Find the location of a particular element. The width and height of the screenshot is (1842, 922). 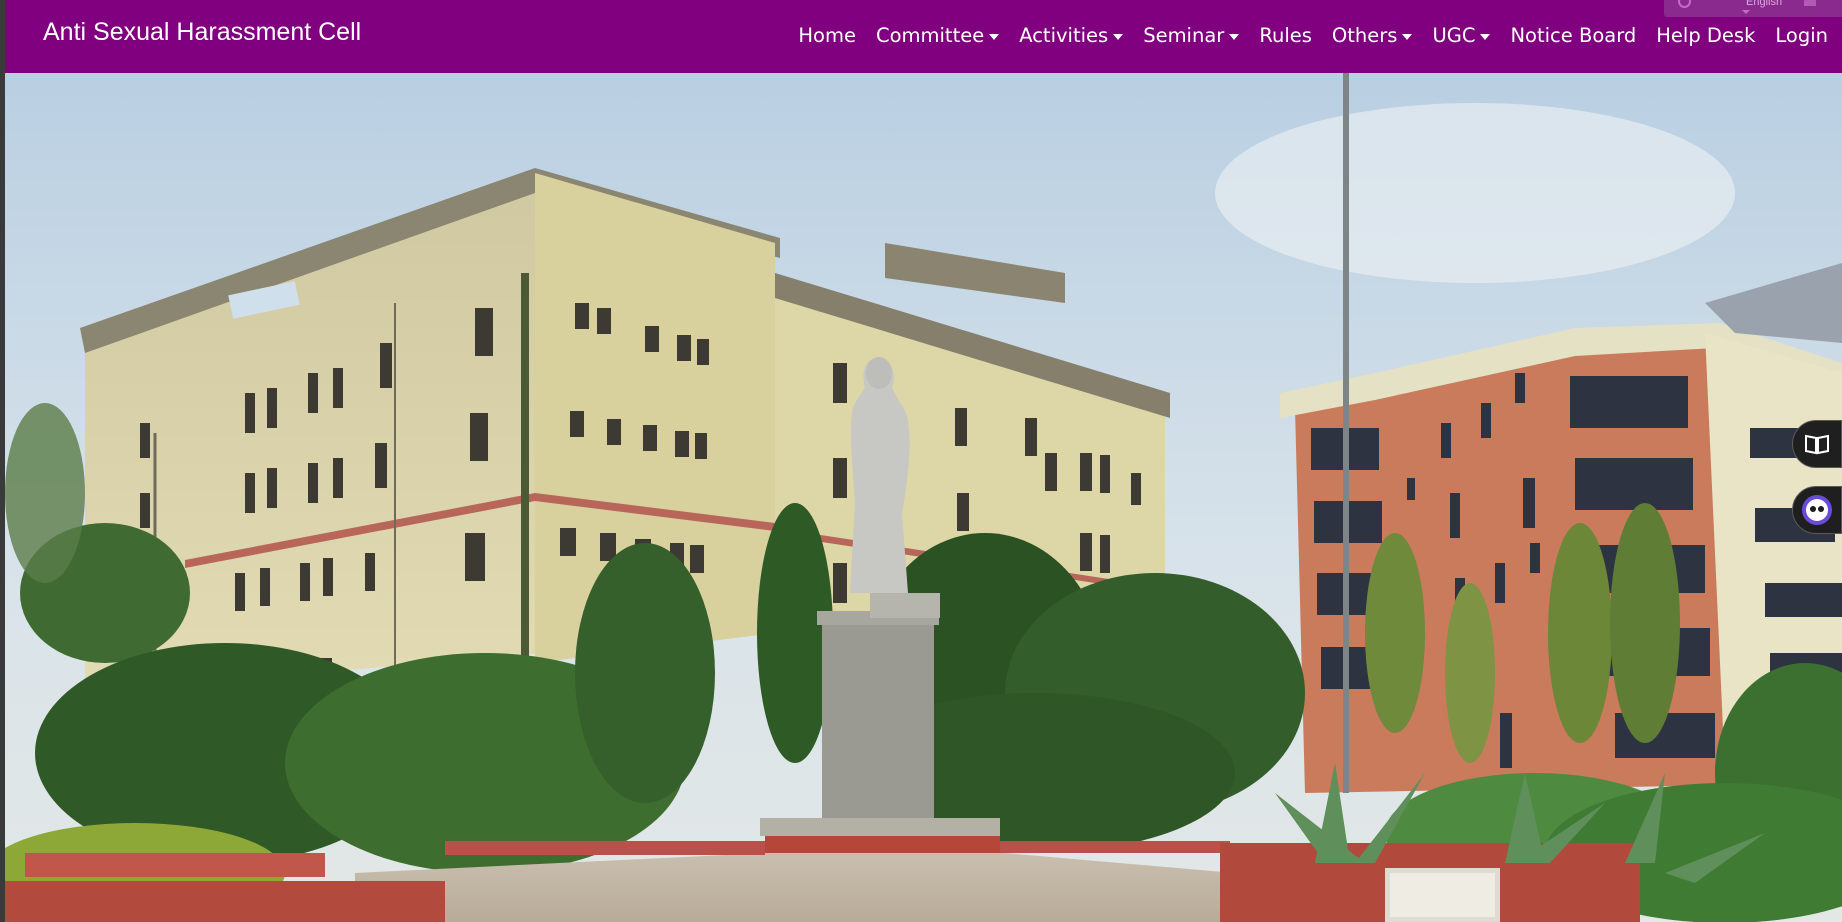

language-widget: English is located at coordinates (1753, 8).